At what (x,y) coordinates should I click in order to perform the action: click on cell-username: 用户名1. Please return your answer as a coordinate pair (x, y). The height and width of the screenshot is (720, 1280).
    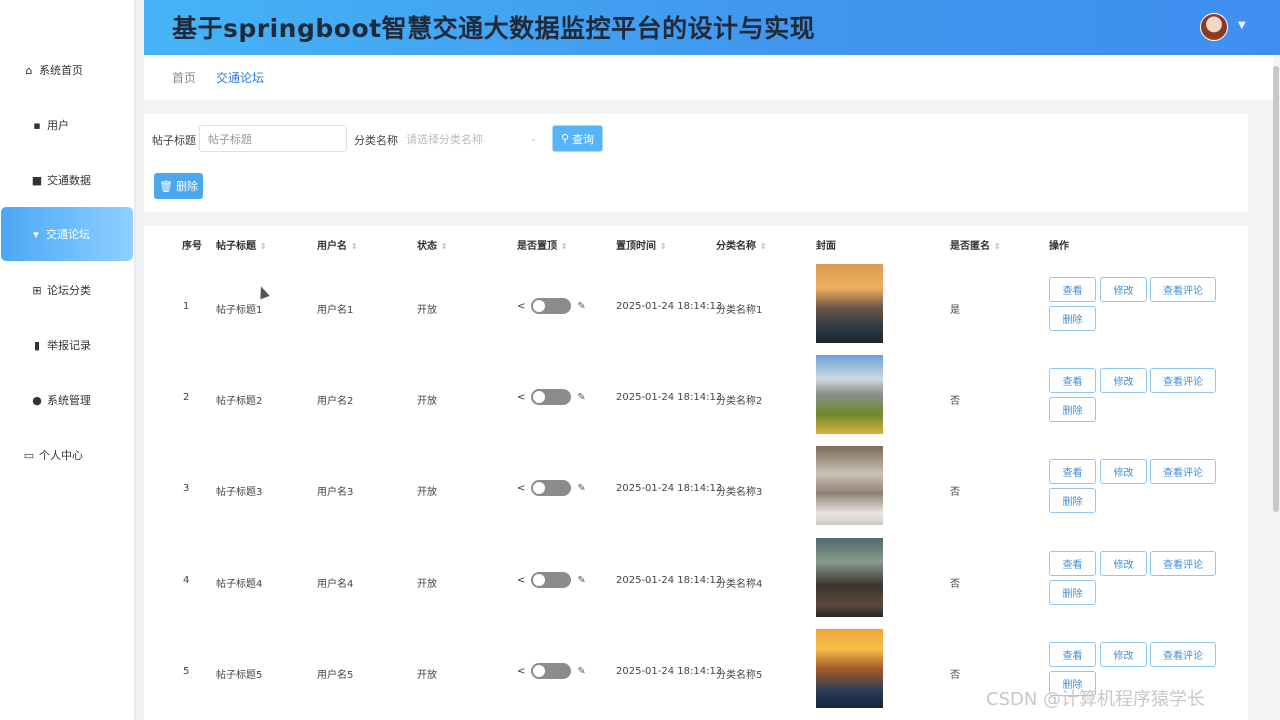
    Looking at the image, I should click on (335, 310).